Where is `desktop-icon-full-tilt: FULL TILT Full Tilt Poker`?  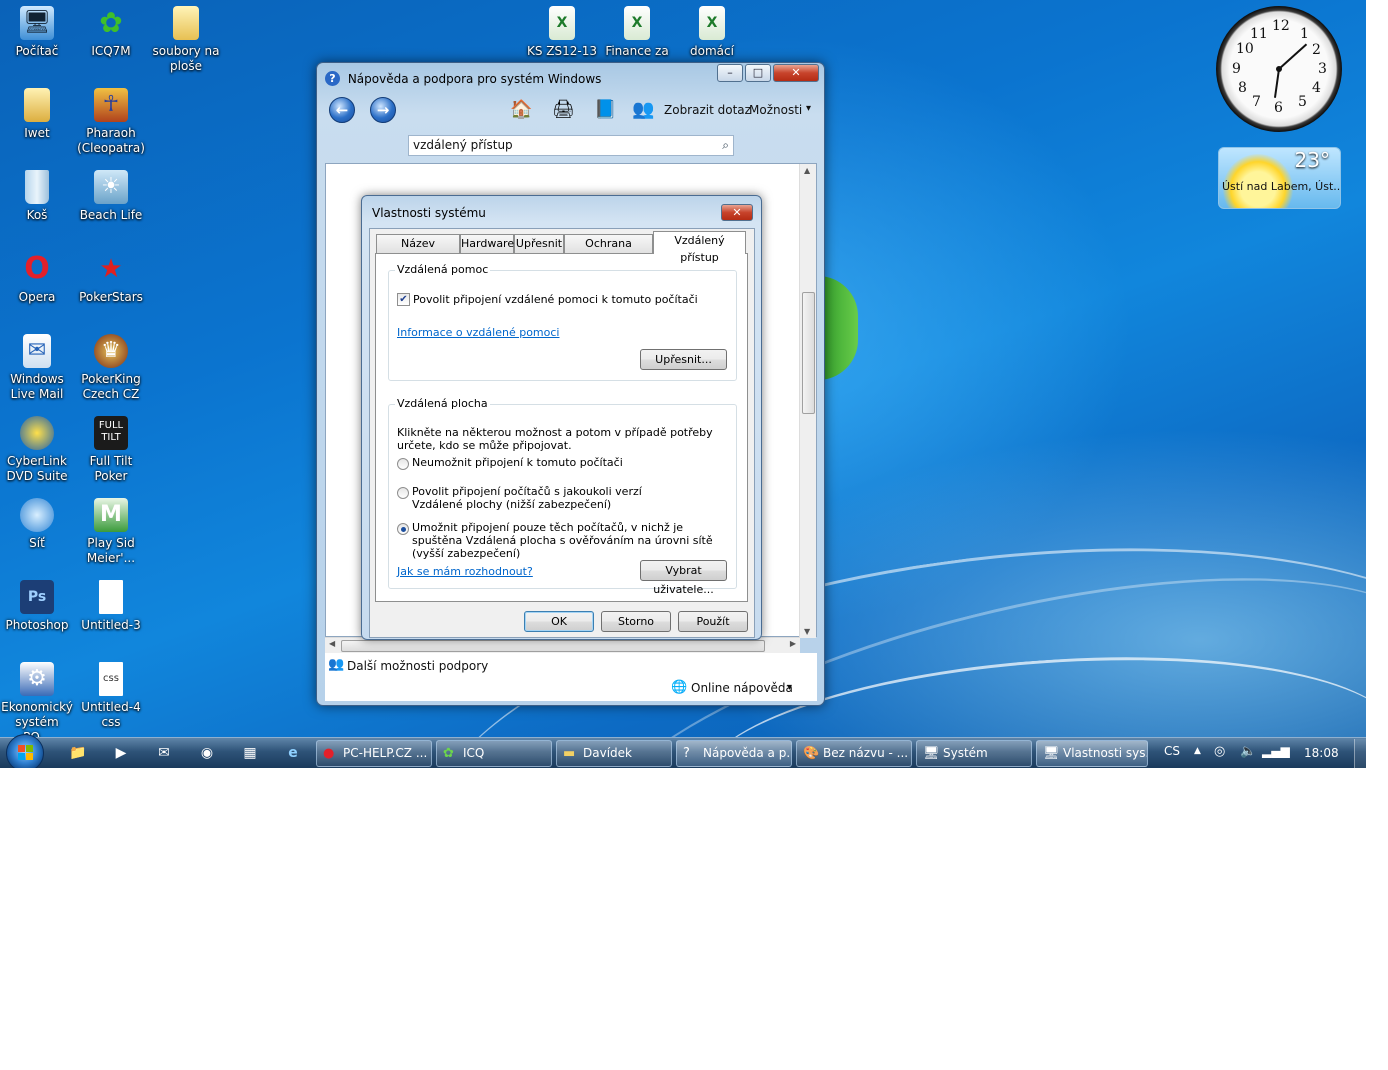
desktop-icon-full-tilt: FULL TILT Full Tilt Poker is located at coordinates (111, 449).